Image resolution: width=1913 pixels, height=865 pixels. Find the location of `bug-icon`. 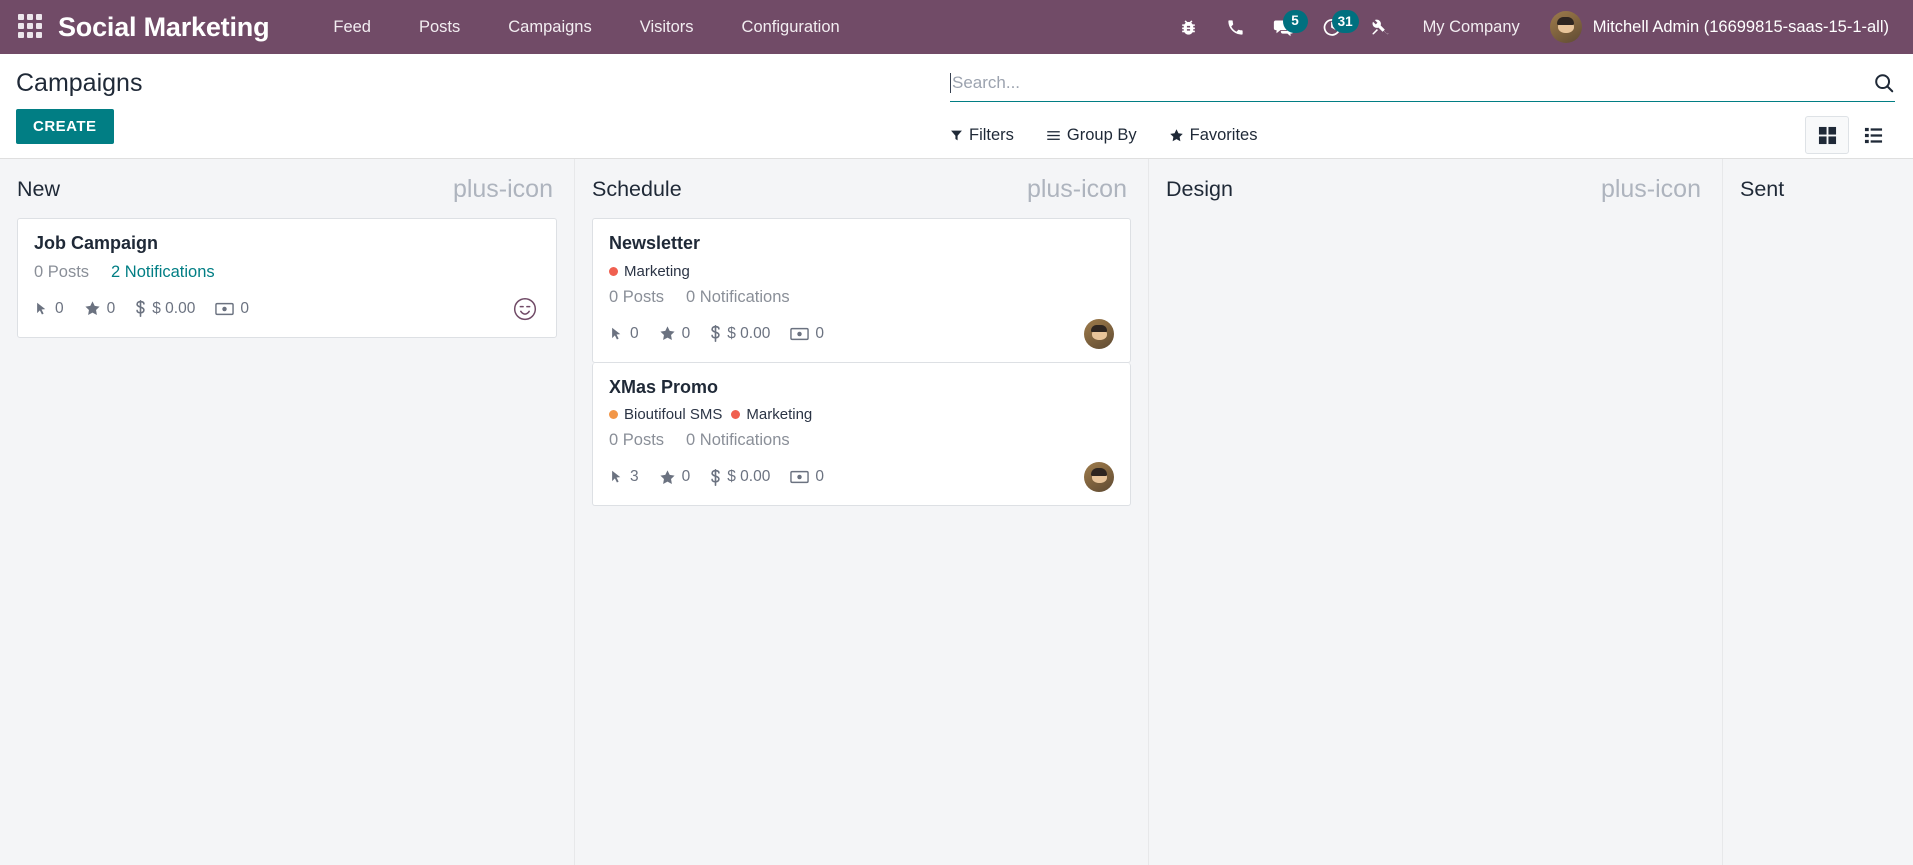

bug-icon is located at coordinates (1188, 27).